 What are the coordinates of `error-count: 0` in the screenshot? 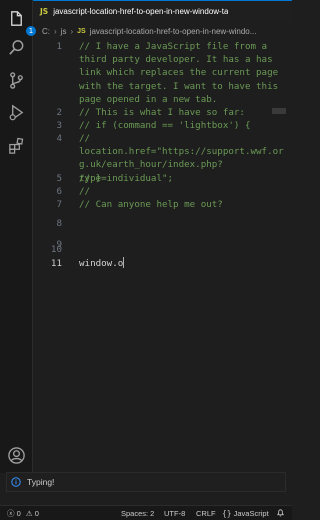 It's located at (18, 513).